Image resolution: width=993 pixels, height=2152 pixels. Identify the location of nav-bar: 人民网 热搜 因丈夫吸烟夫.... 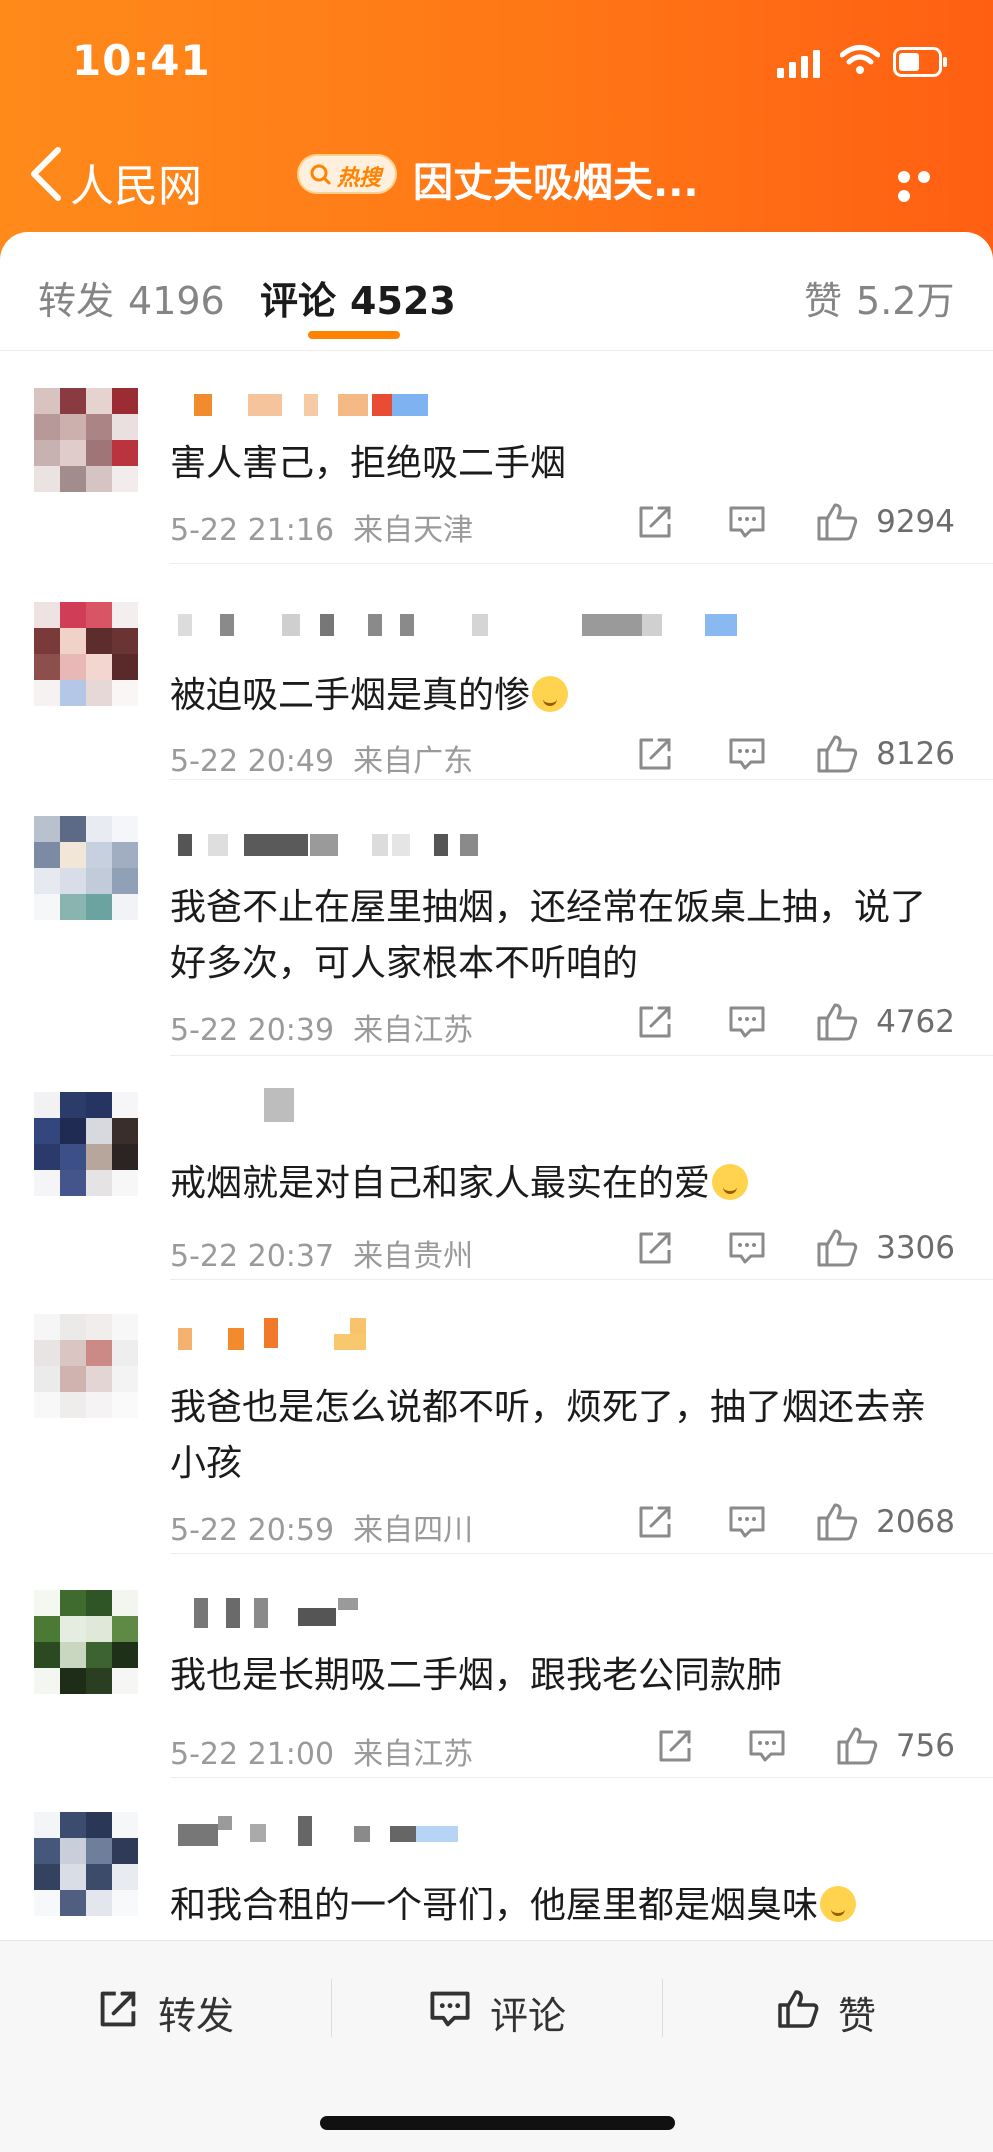
(496, 175).